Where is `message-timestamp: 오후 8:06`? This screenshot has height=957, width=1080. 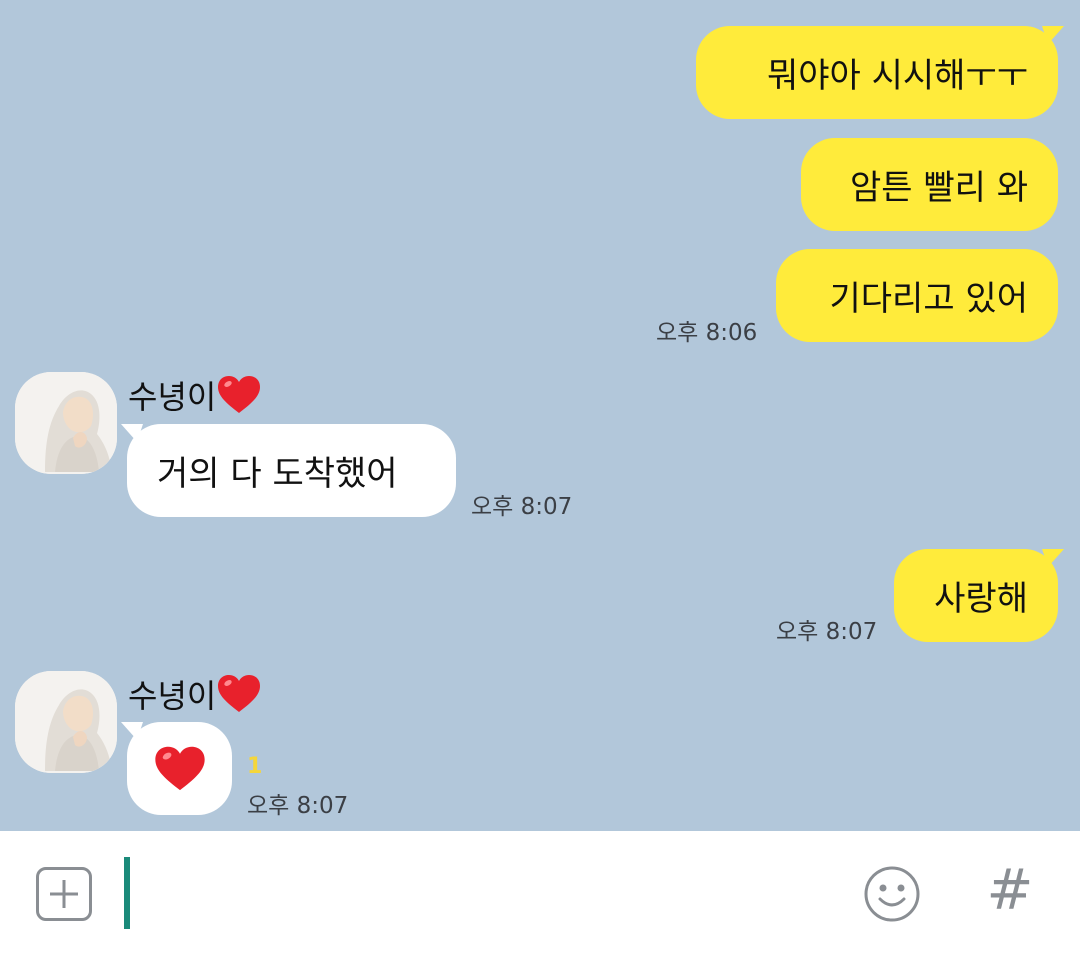 message-timestamp: 오후 8:06 is located at coordinates (707, 333).